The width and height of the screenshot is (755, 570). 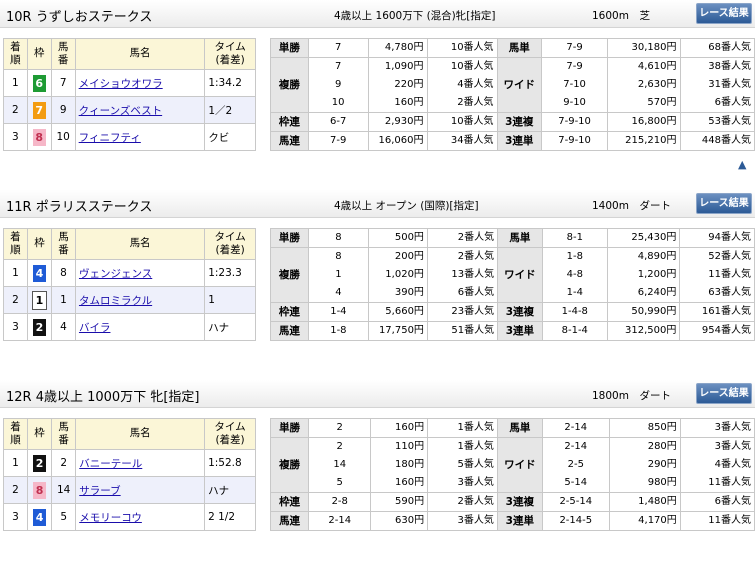 What do you see at coordinates (462, 238) in the screenshot?
I see `win-popularity: 2番人気` at bounding box center [462, 238].